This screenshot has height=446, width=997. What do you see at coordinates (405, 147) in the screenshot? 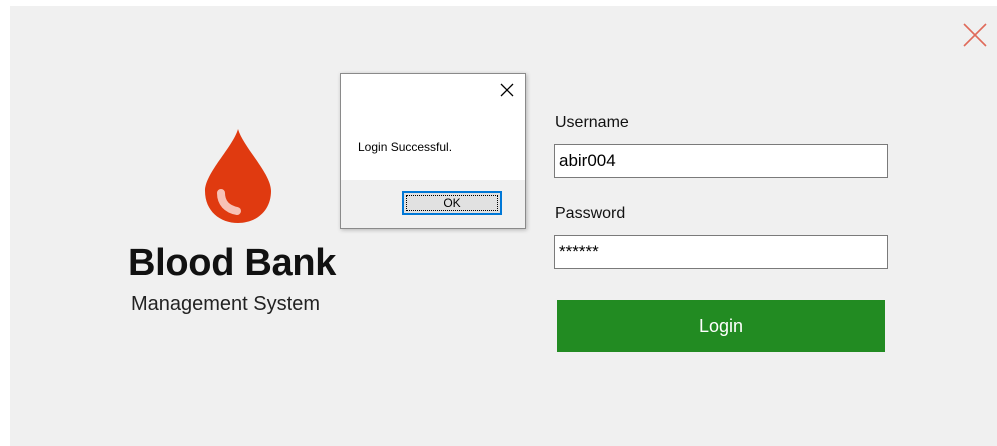
I see `dialog-message: Login Successful.` at bounding box center [405, 147].